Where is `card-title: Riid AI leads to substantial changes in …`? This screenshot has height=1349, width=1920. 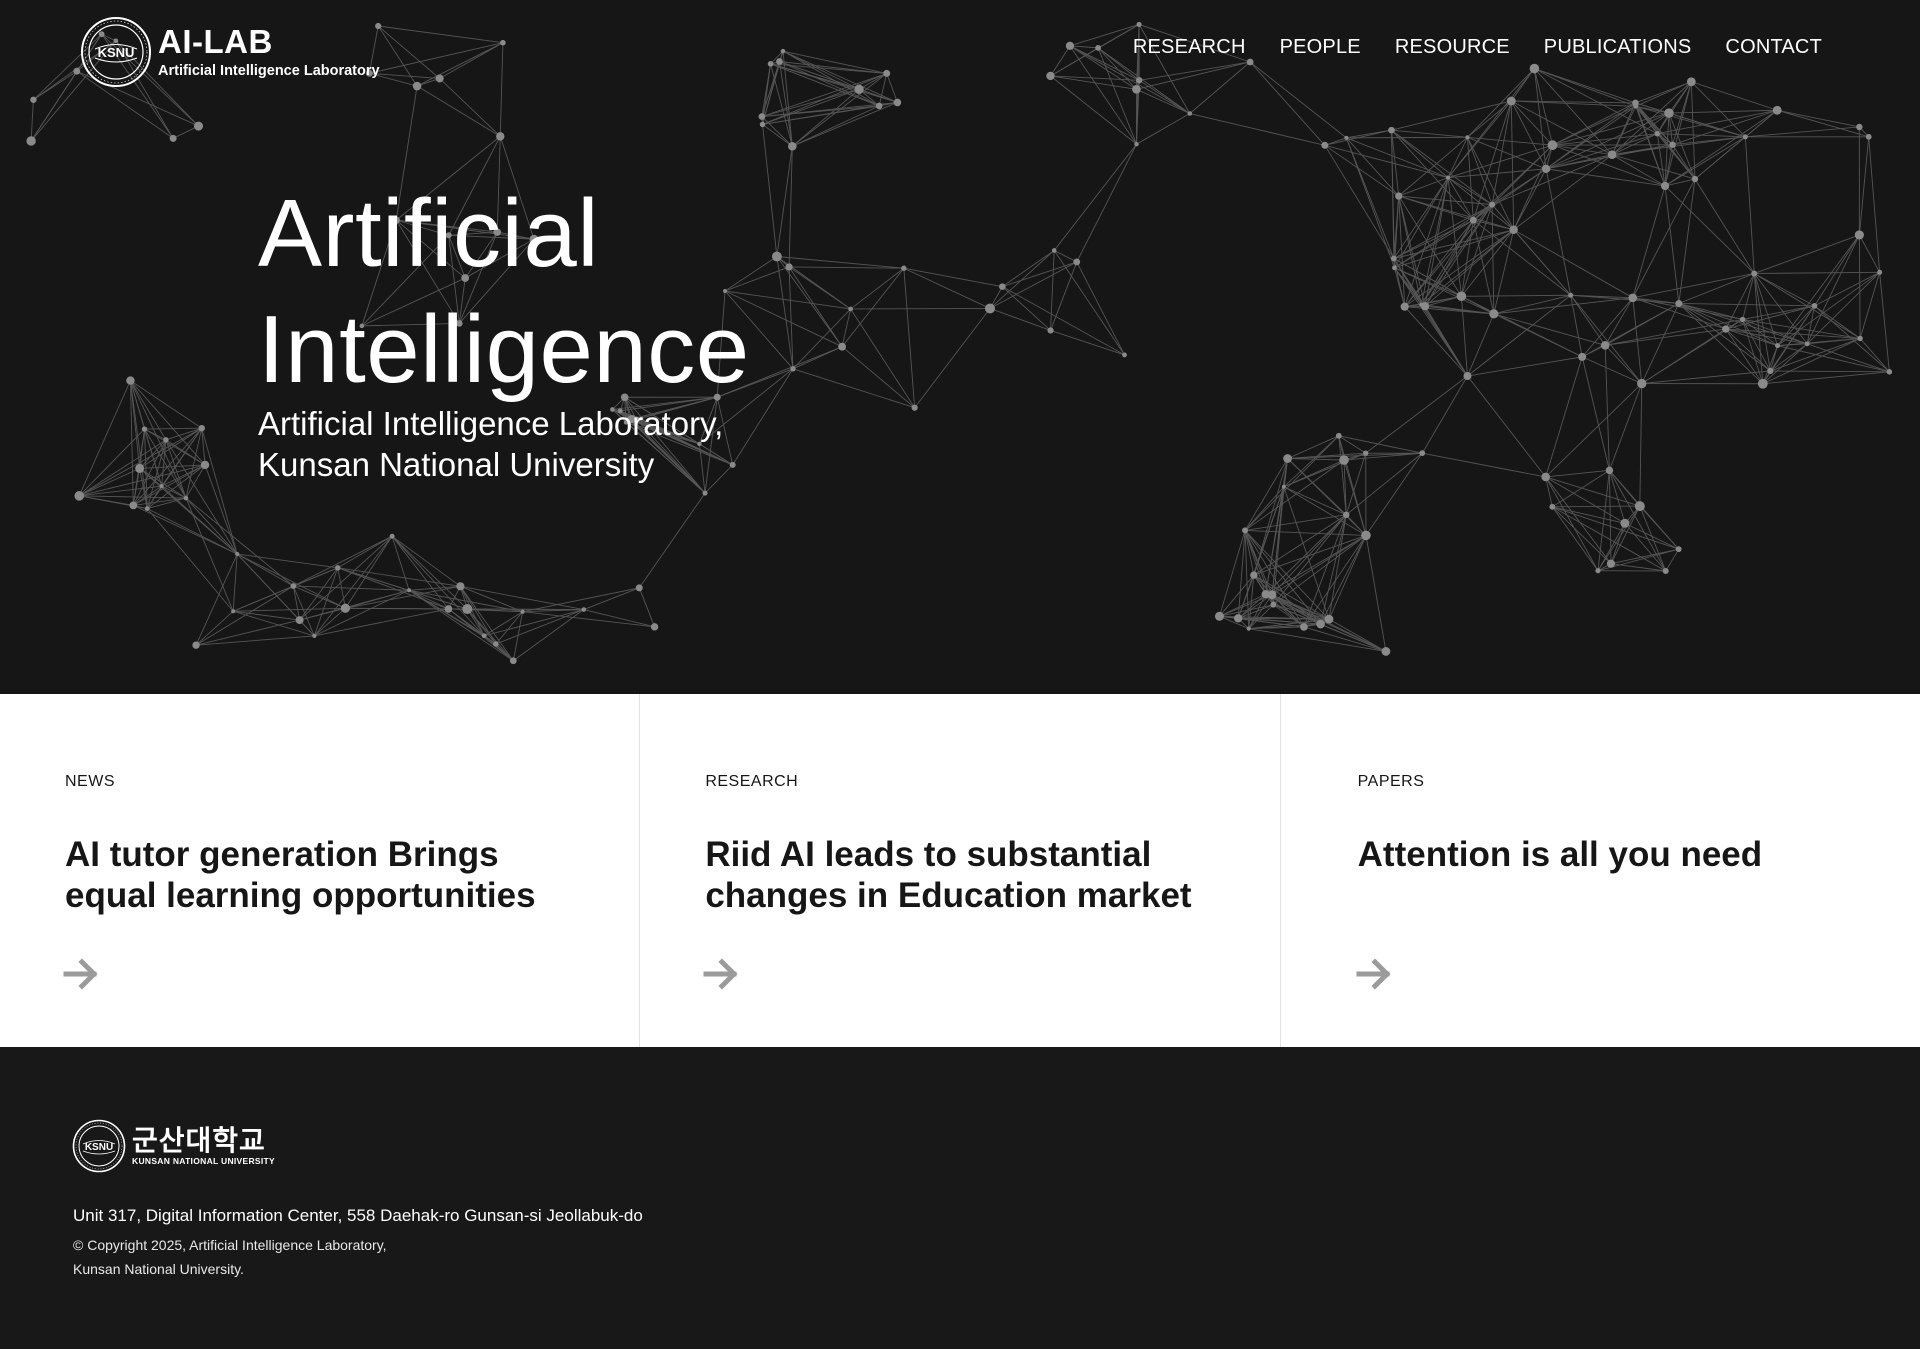 card-title: Riid AI leads to substantial changes in … is located at coordinates (948, 875).